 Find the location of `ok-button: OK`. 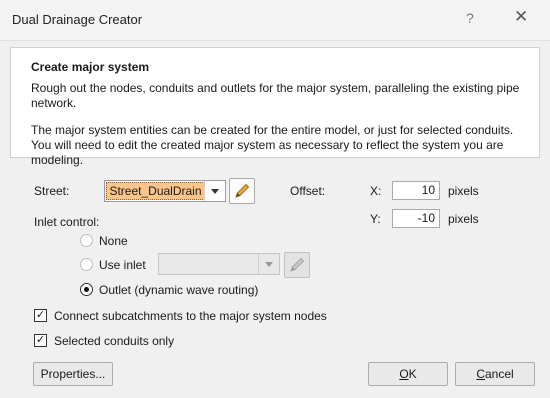

ok-button: OK is located at coordinates (408, 374).